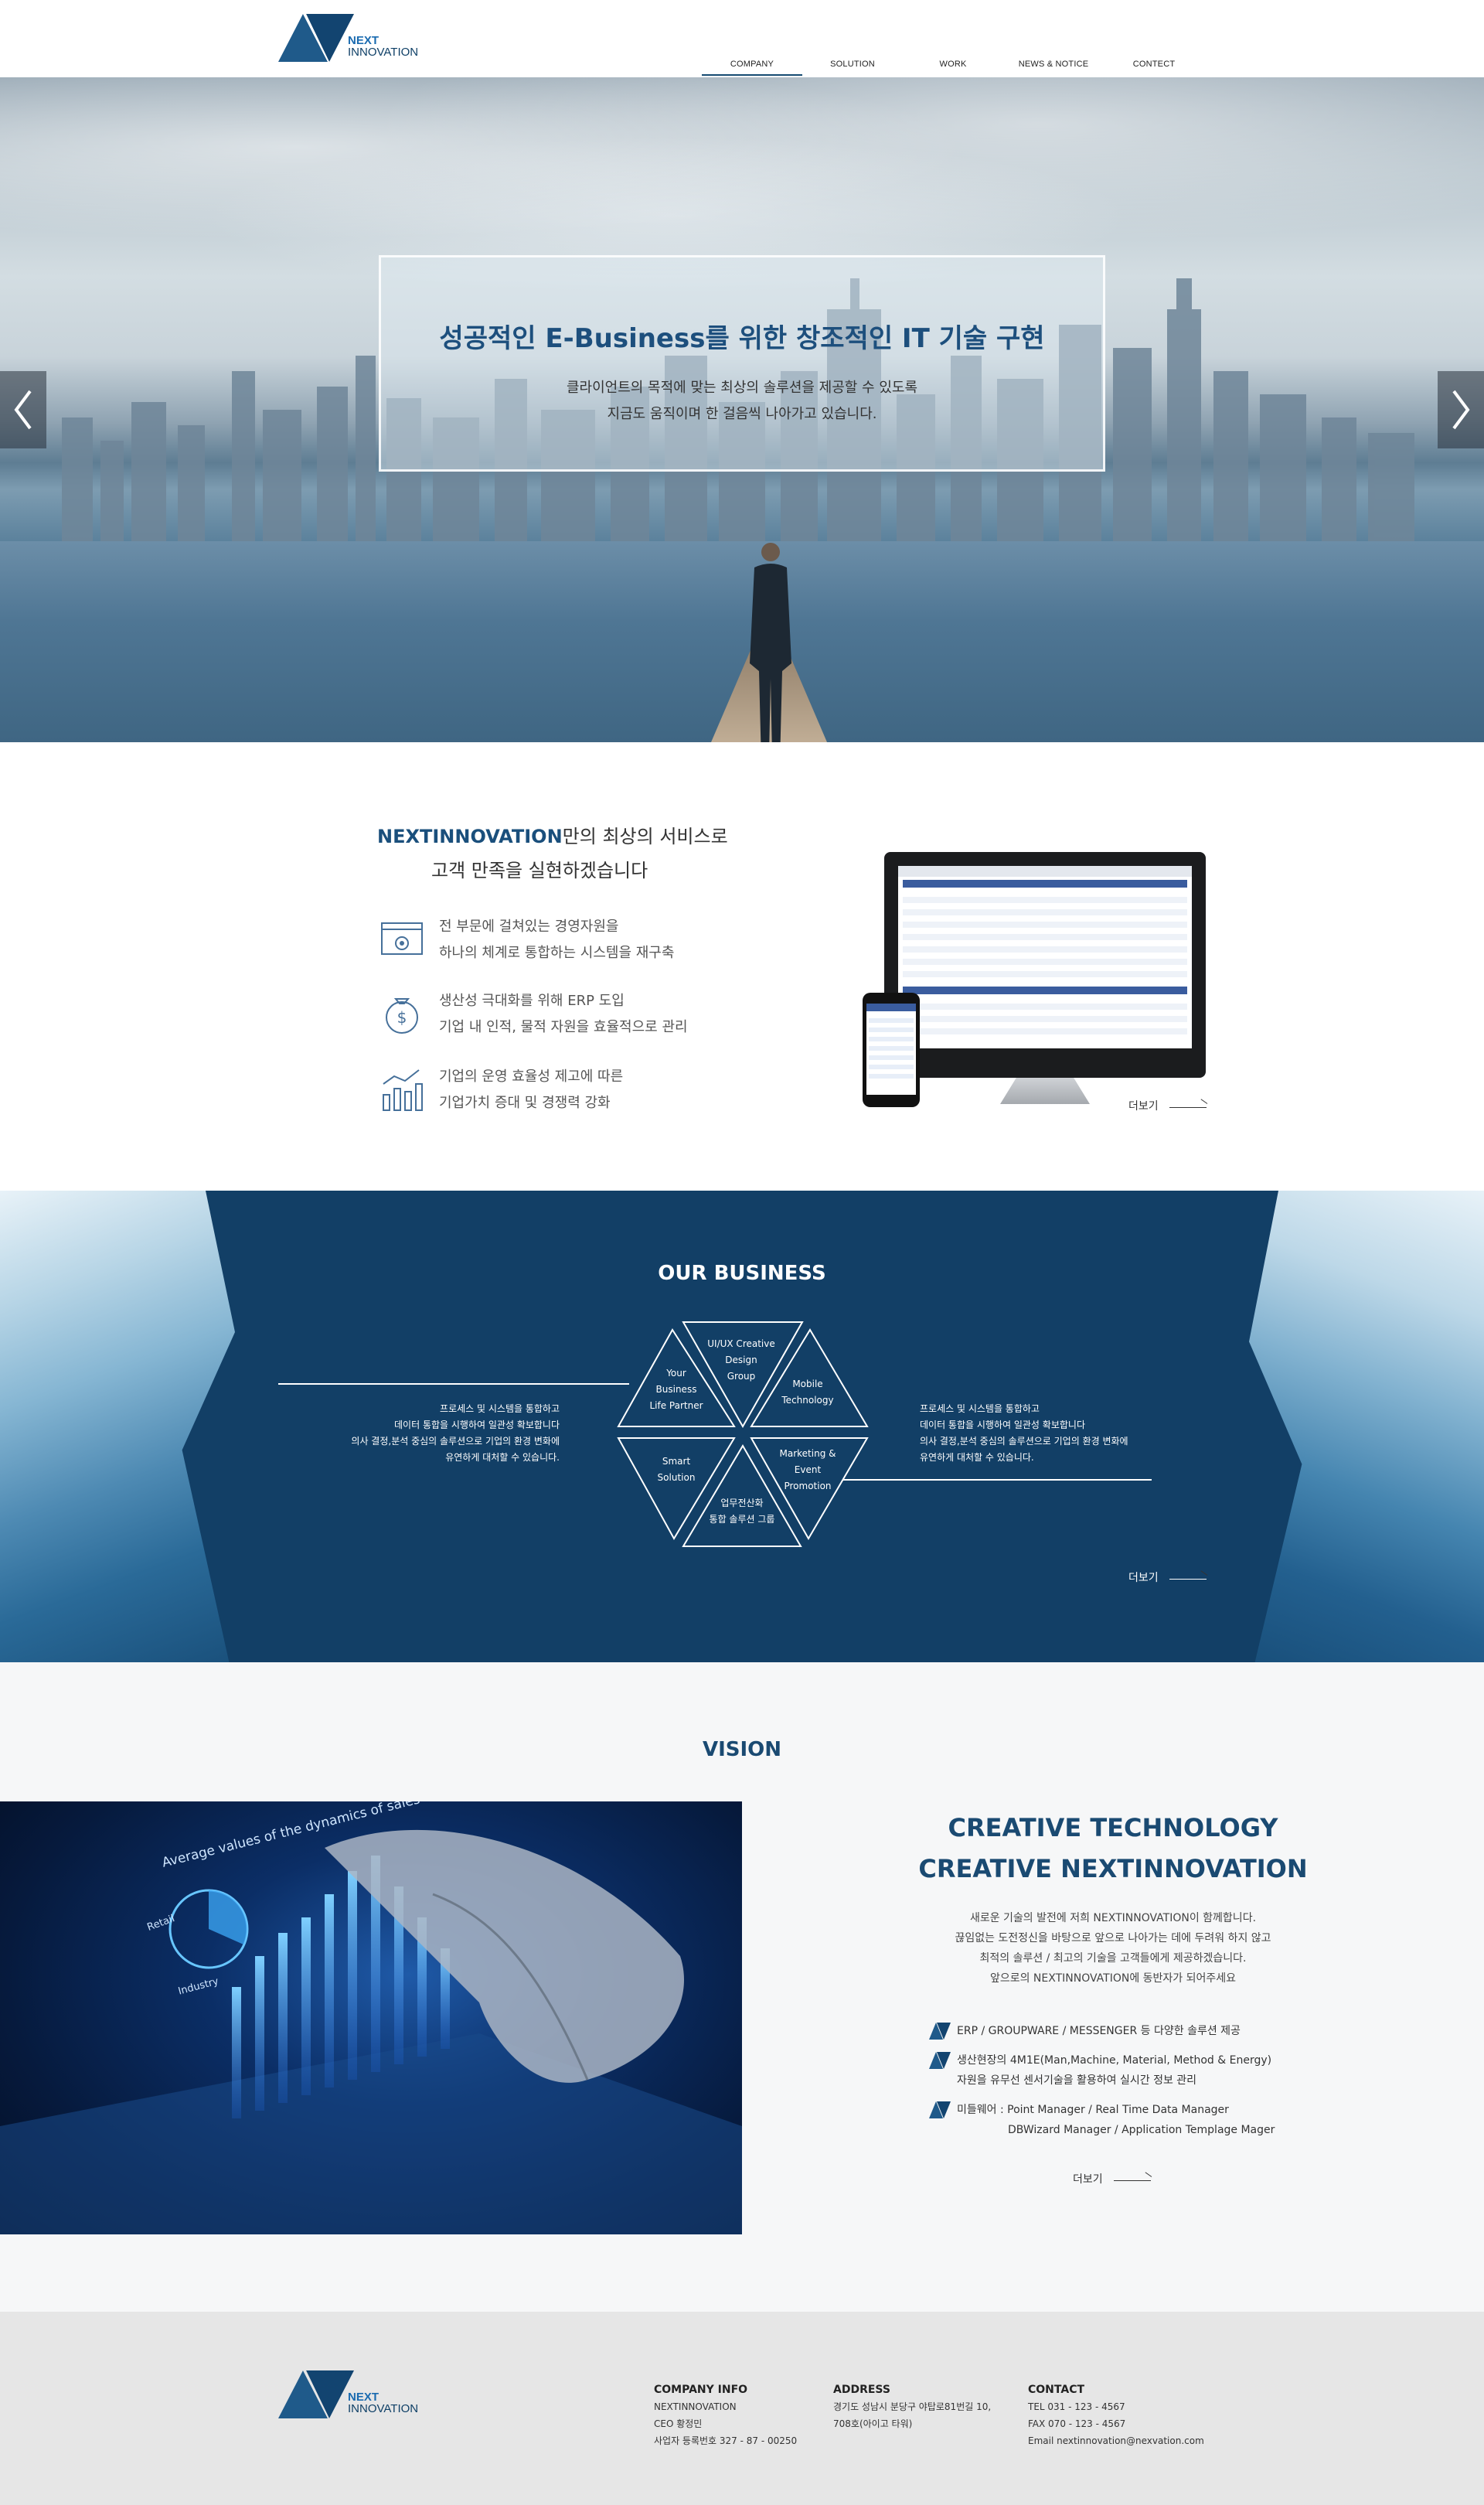 Image resolution: width=1484 pixels, height=2505 pixels. Describe the element at coordinates (770, 642) in the screenshot. I see `businessman-figure-image` at that location.